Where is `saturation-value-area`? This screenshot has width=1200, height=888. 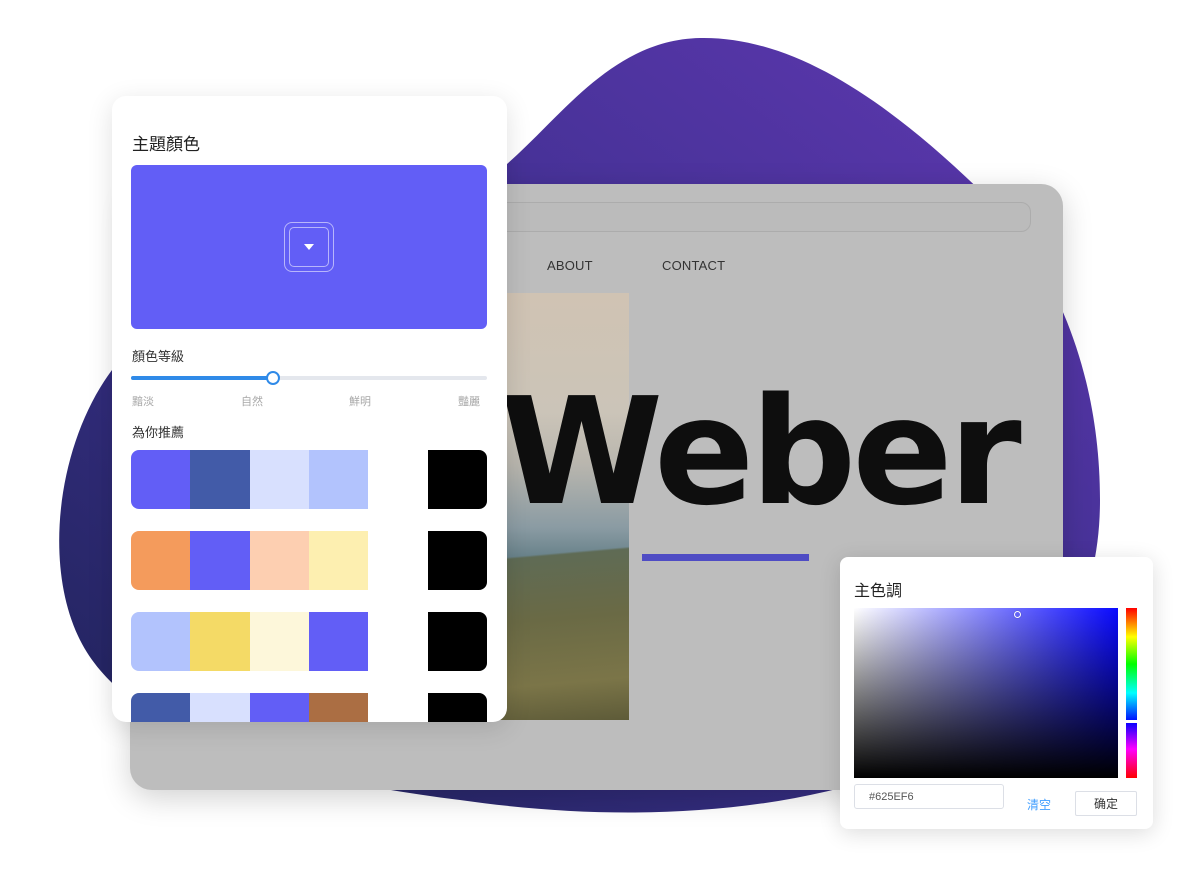
saturation-value-area is located at coordinates (986, 693).